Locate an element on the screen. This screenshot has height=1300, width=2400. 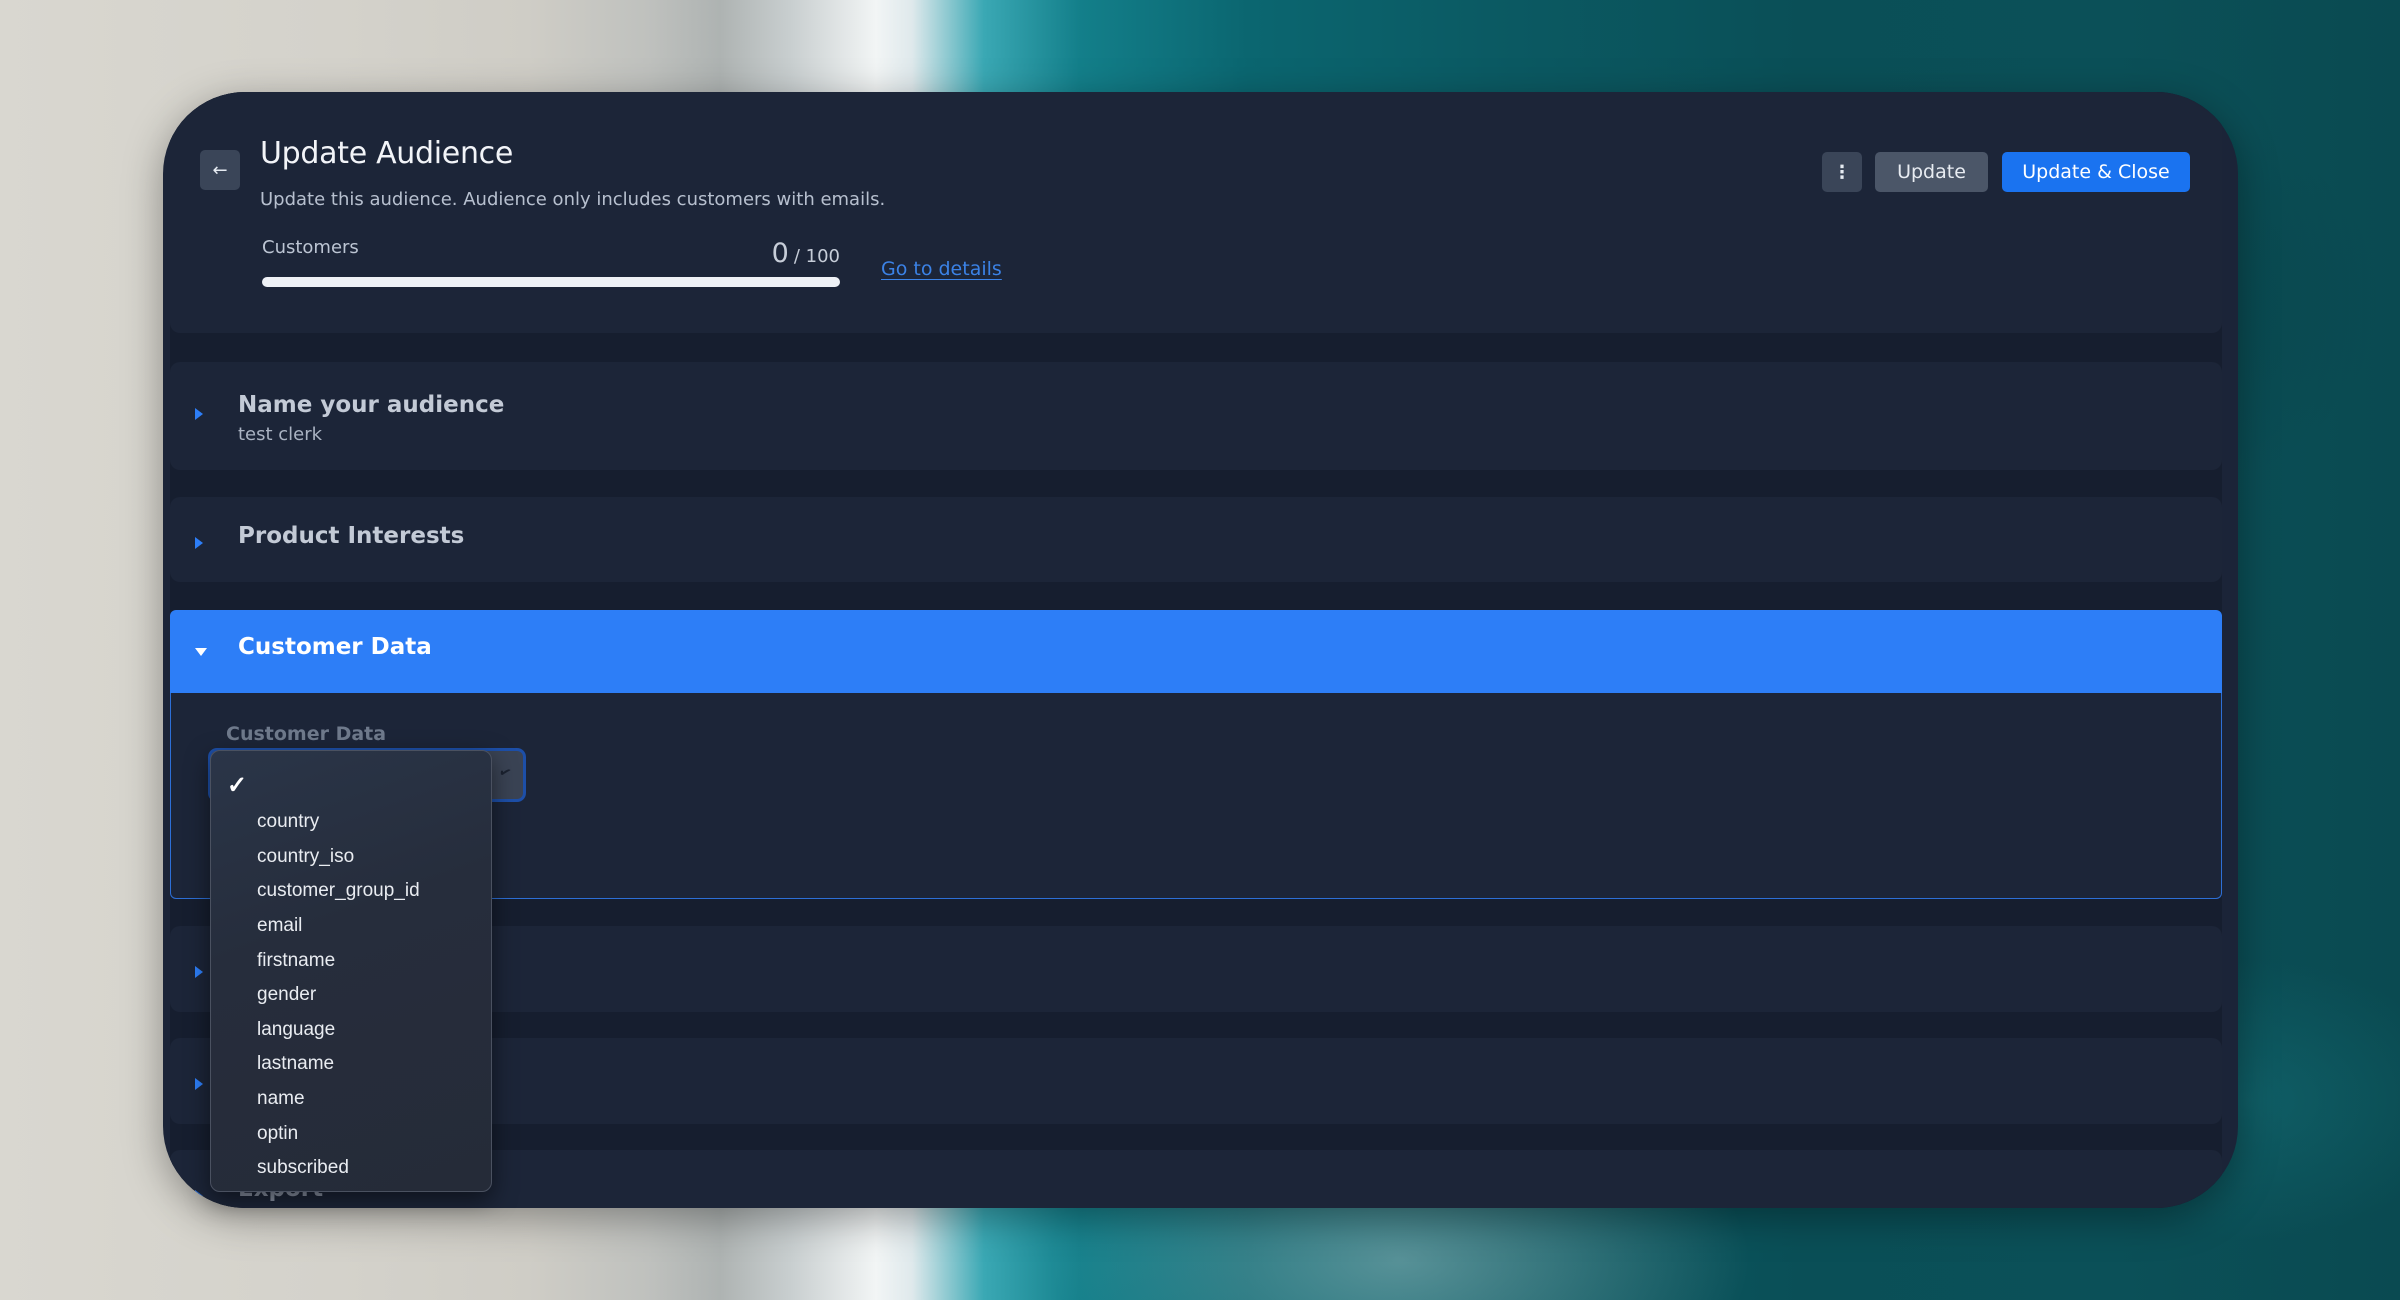
dropdown-option-label: gender is located at coordinates (287, 995).